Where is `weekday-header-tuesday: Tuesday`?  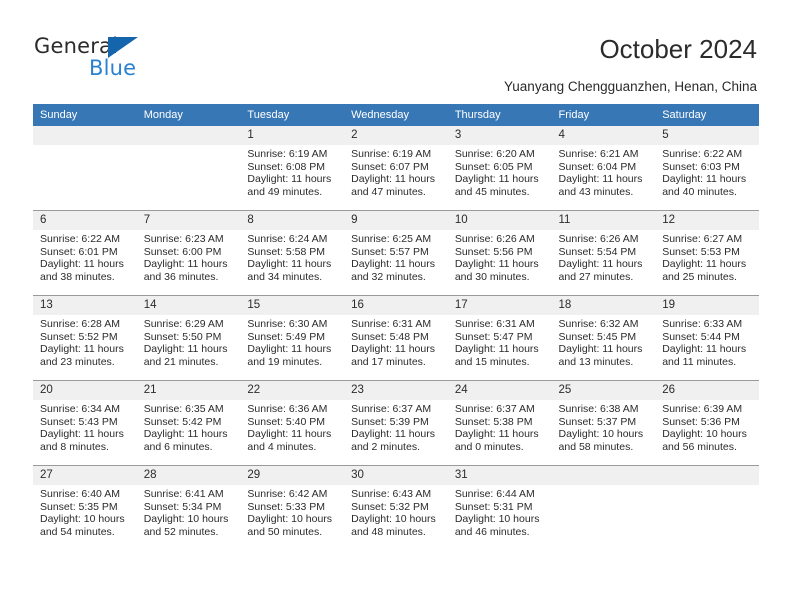
weekday-header-tuesday: Tuesday is located at coordinates (292, 115).